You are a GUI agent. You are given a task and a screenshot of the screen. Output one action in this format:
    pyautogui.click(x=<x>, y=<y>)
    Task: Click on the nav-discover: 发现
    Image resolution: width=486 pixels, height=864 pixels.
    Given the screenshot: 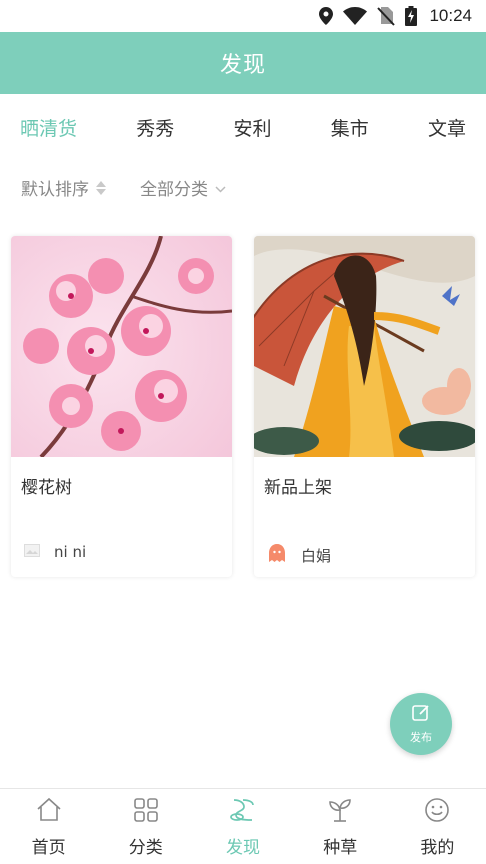 What is the action you would take?
    pyautogui.click(x=242, y=826)
    